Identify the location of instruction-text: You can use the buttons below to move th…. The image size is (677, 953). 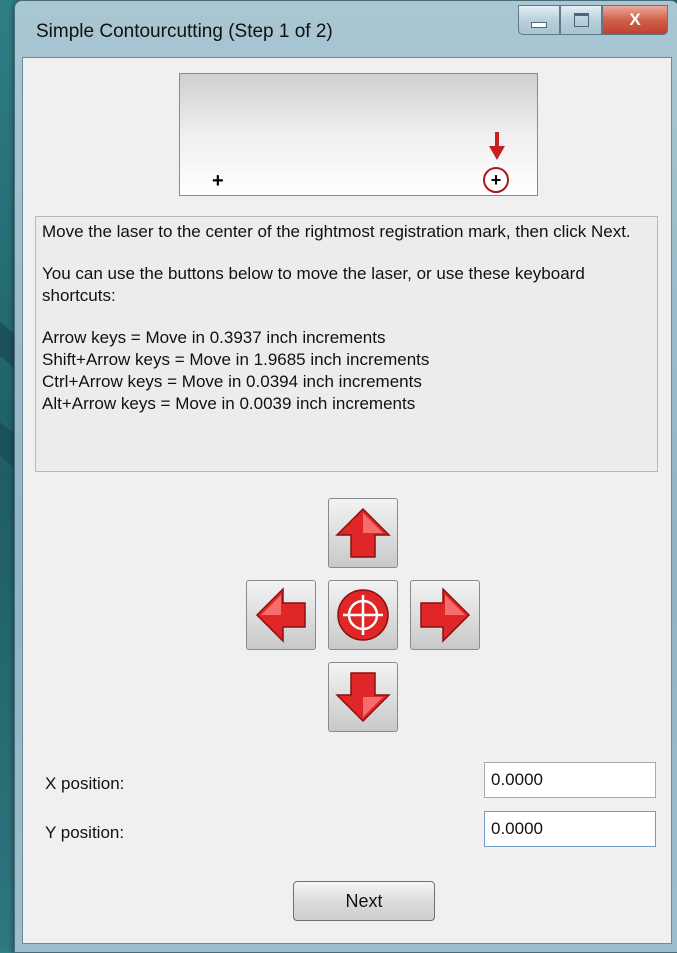
(313, 284).